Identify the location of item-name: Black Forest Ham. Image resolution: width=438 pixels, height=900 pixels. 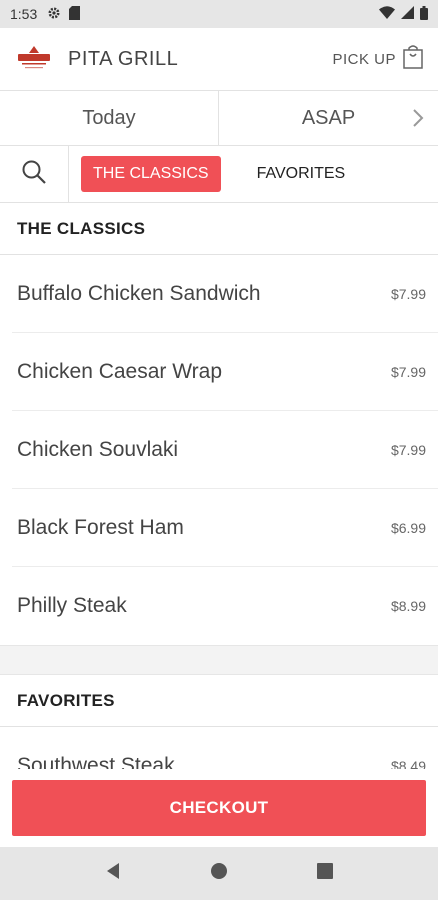
(100, 527).